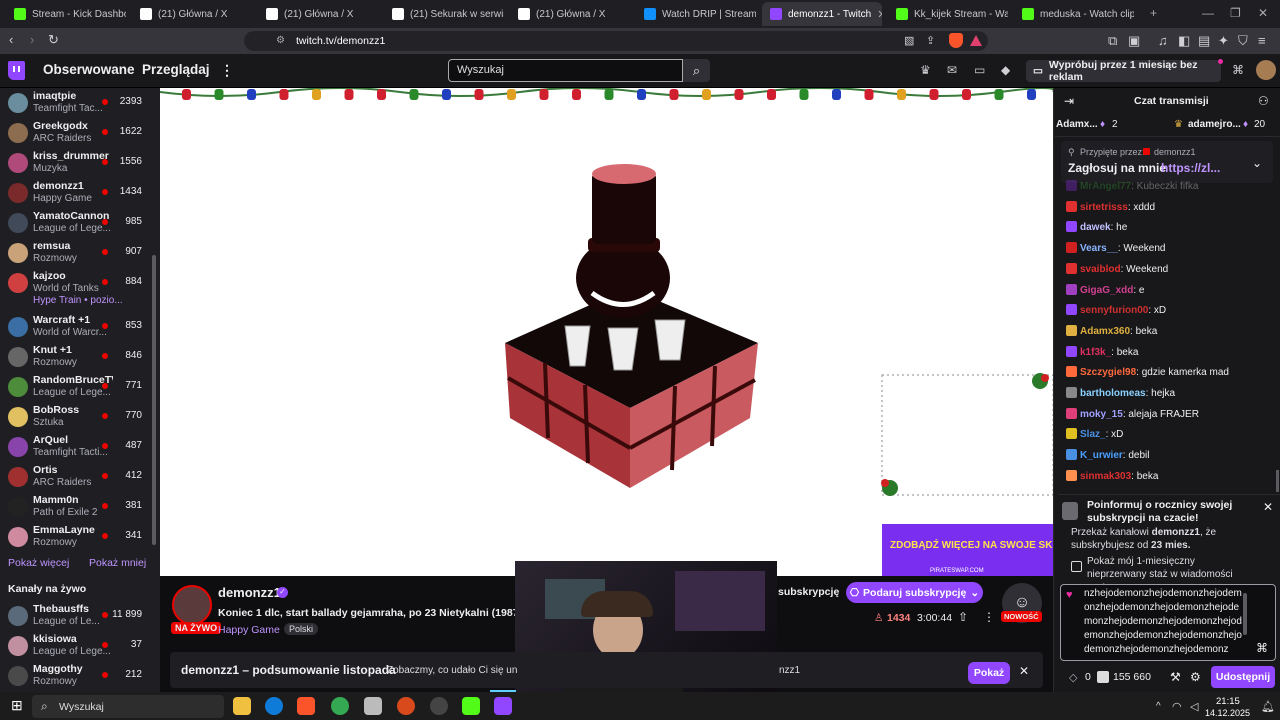  What do you see at coordinates (76, 255) in the screenshot?
I see `channel-item: remsua Rozmowy 907` at bounding box center [76, 255].